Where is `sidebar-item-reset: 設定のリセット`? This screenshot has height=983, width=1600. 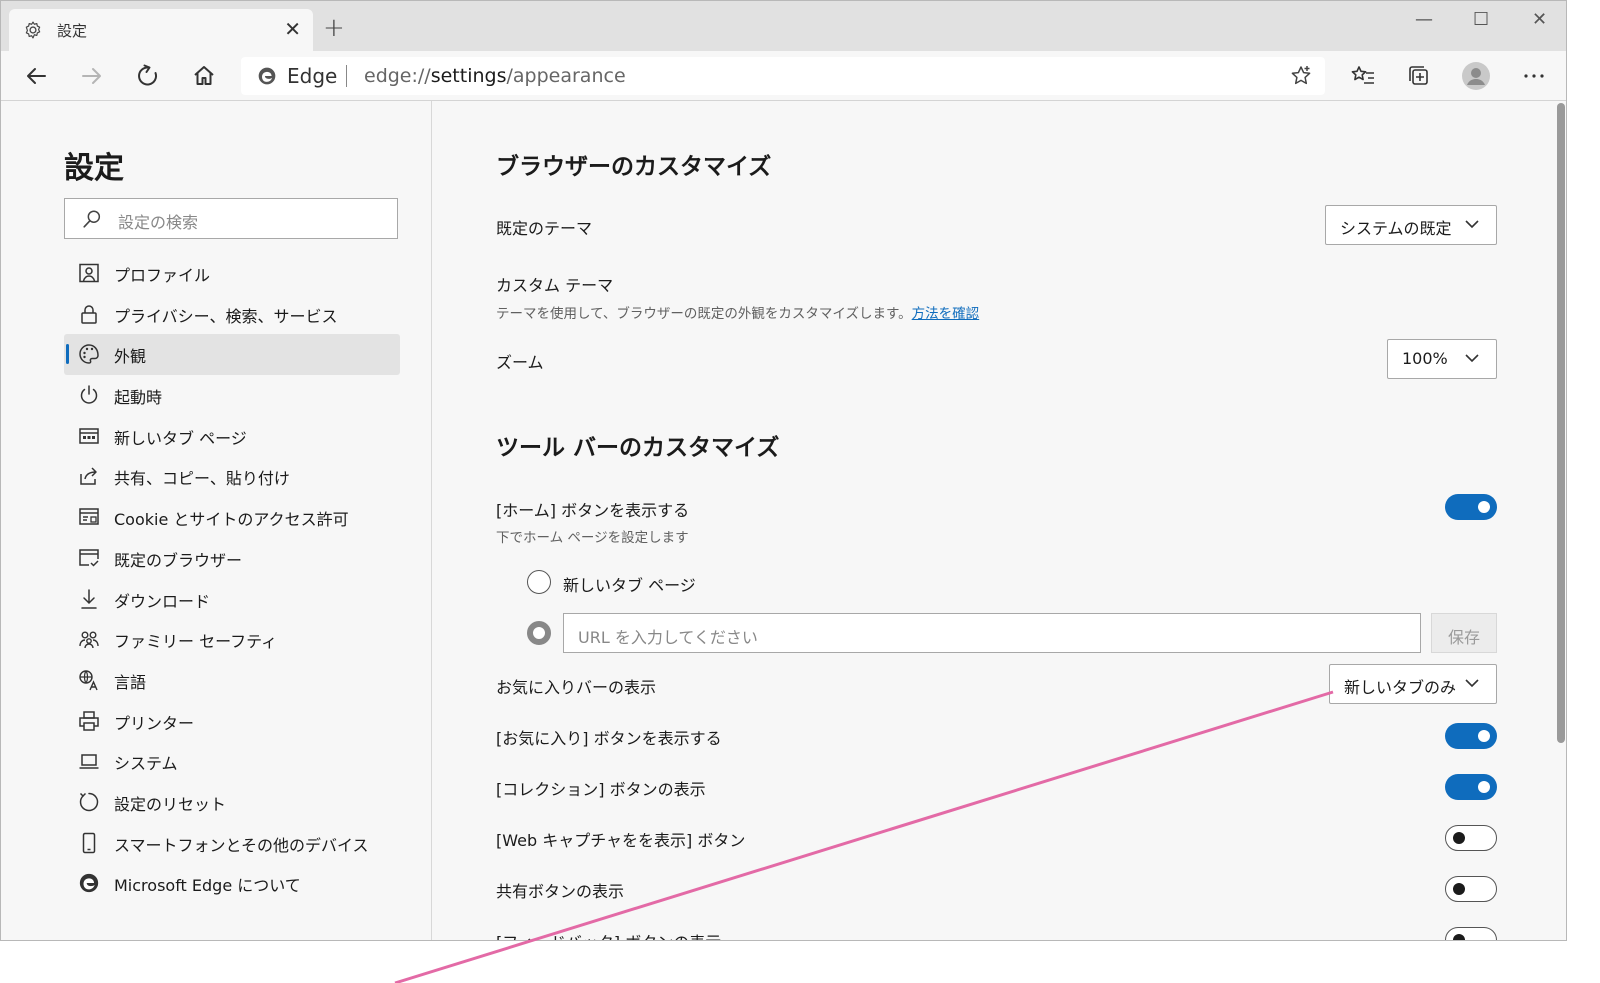
sidebar-item-reset: 設定のリセット is located at coordinates (232, 802).